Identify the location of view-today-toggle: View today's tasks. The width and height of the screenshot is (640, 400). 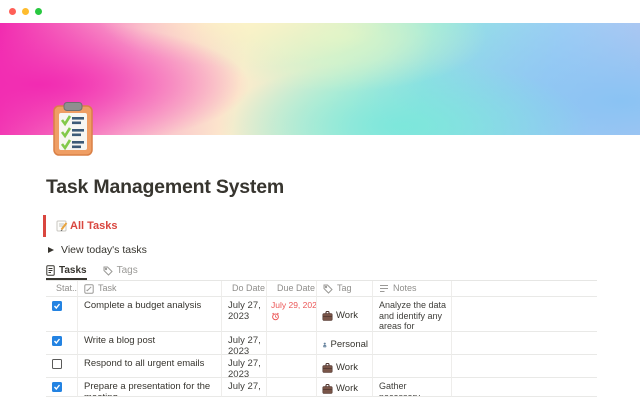
(321, 250).